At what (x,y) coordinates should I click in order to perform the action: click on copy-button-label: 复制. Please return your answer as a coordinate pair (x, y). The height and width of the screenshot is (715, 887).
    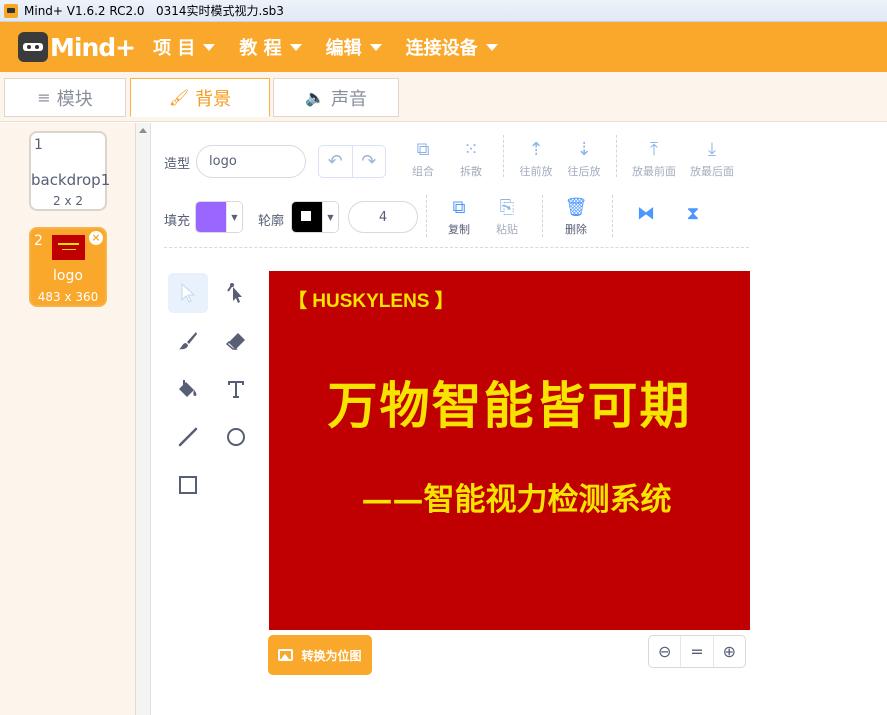
    Looking at the image, I should click on (459, 229).